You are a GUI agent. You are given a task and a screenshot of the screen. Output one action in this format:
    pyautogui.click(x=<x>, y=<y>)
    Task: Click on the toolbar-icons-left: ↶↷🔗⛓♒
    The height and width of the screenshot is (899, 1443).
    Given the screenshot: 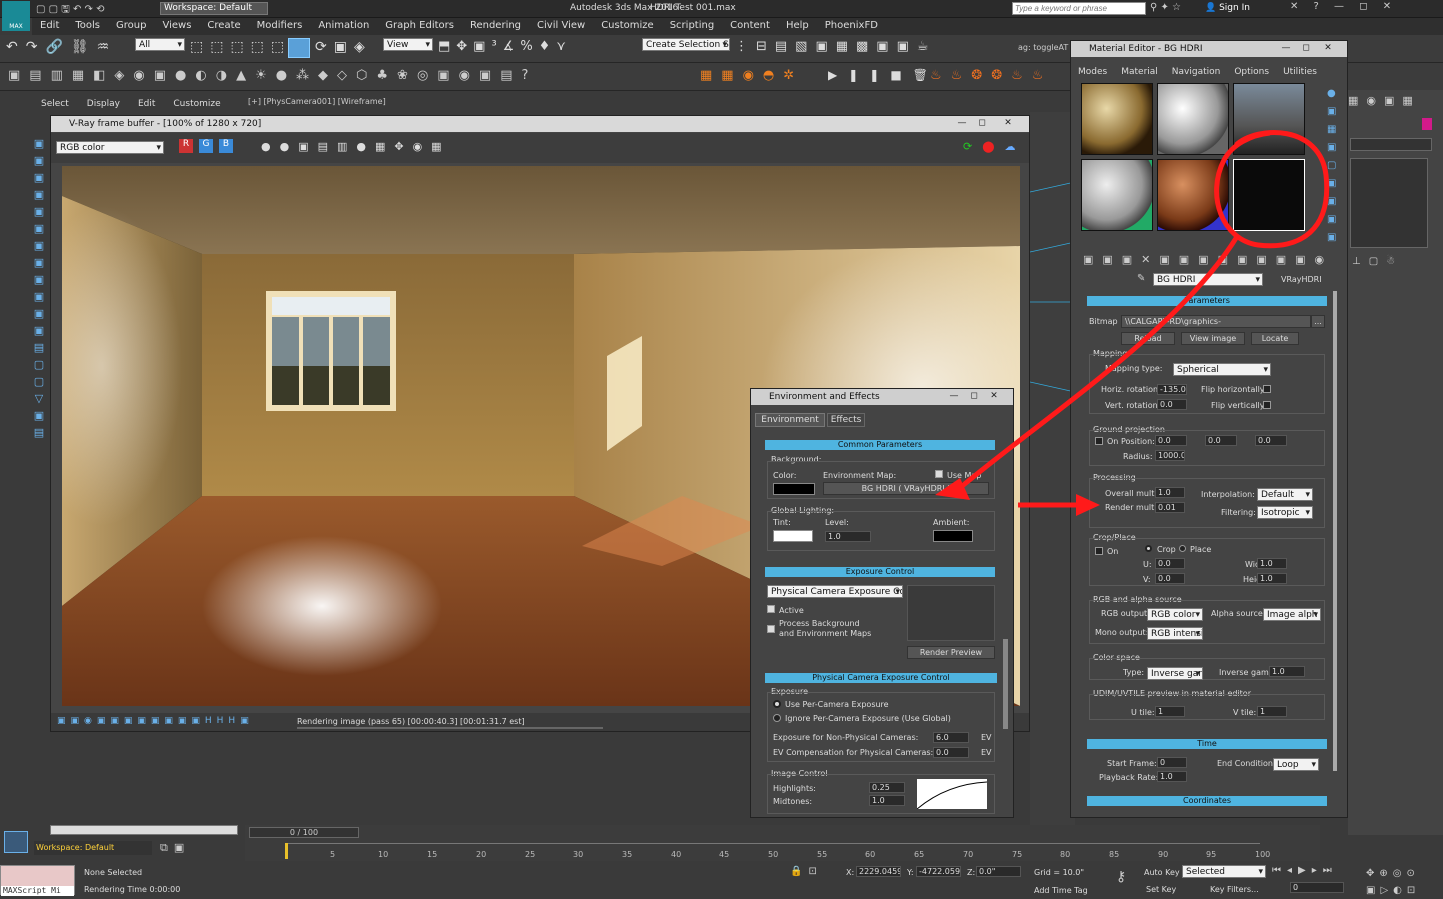 What is the action you would take?
    pyautogui.click(x=61, y=47)
    